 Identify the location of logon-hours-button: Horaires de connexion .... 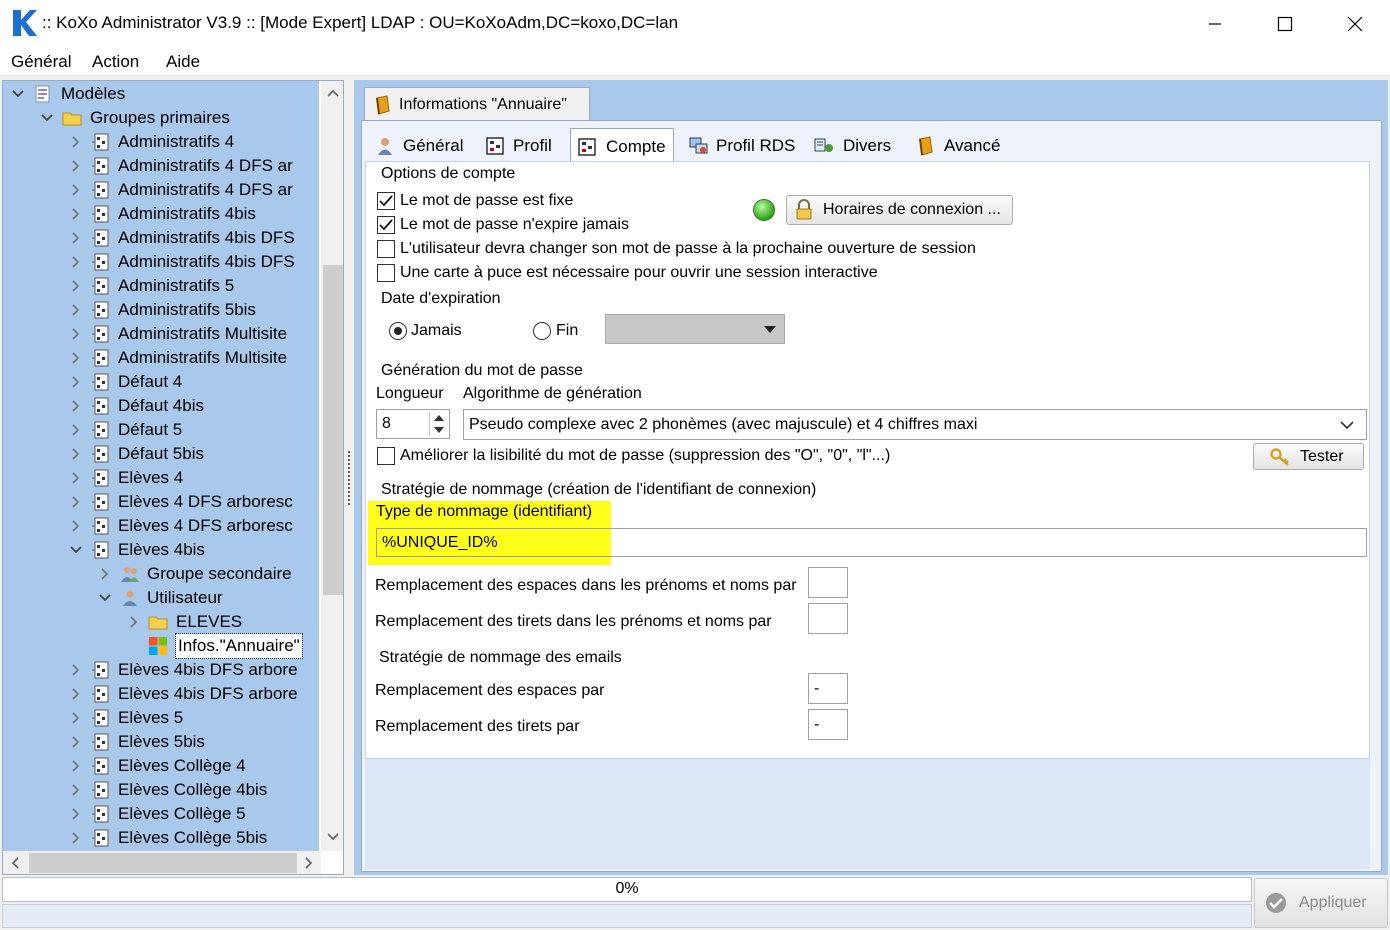
(899, 210).